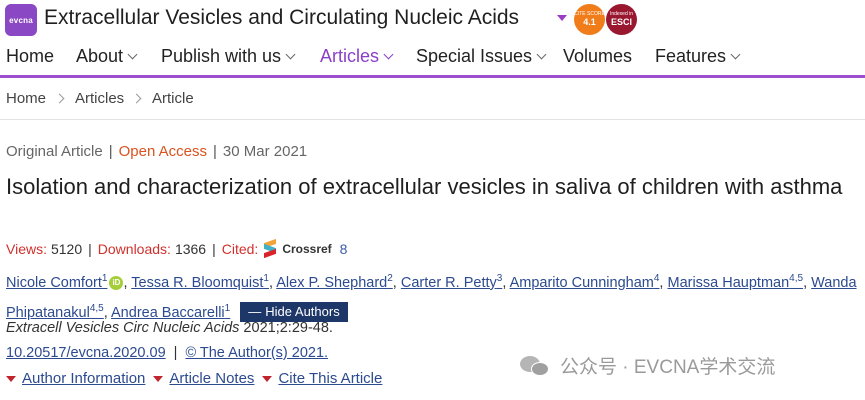 The width and height of the screenshot is (865, 400). I want to click on article-notes-toggle: Article Notes, so click(203, 378).